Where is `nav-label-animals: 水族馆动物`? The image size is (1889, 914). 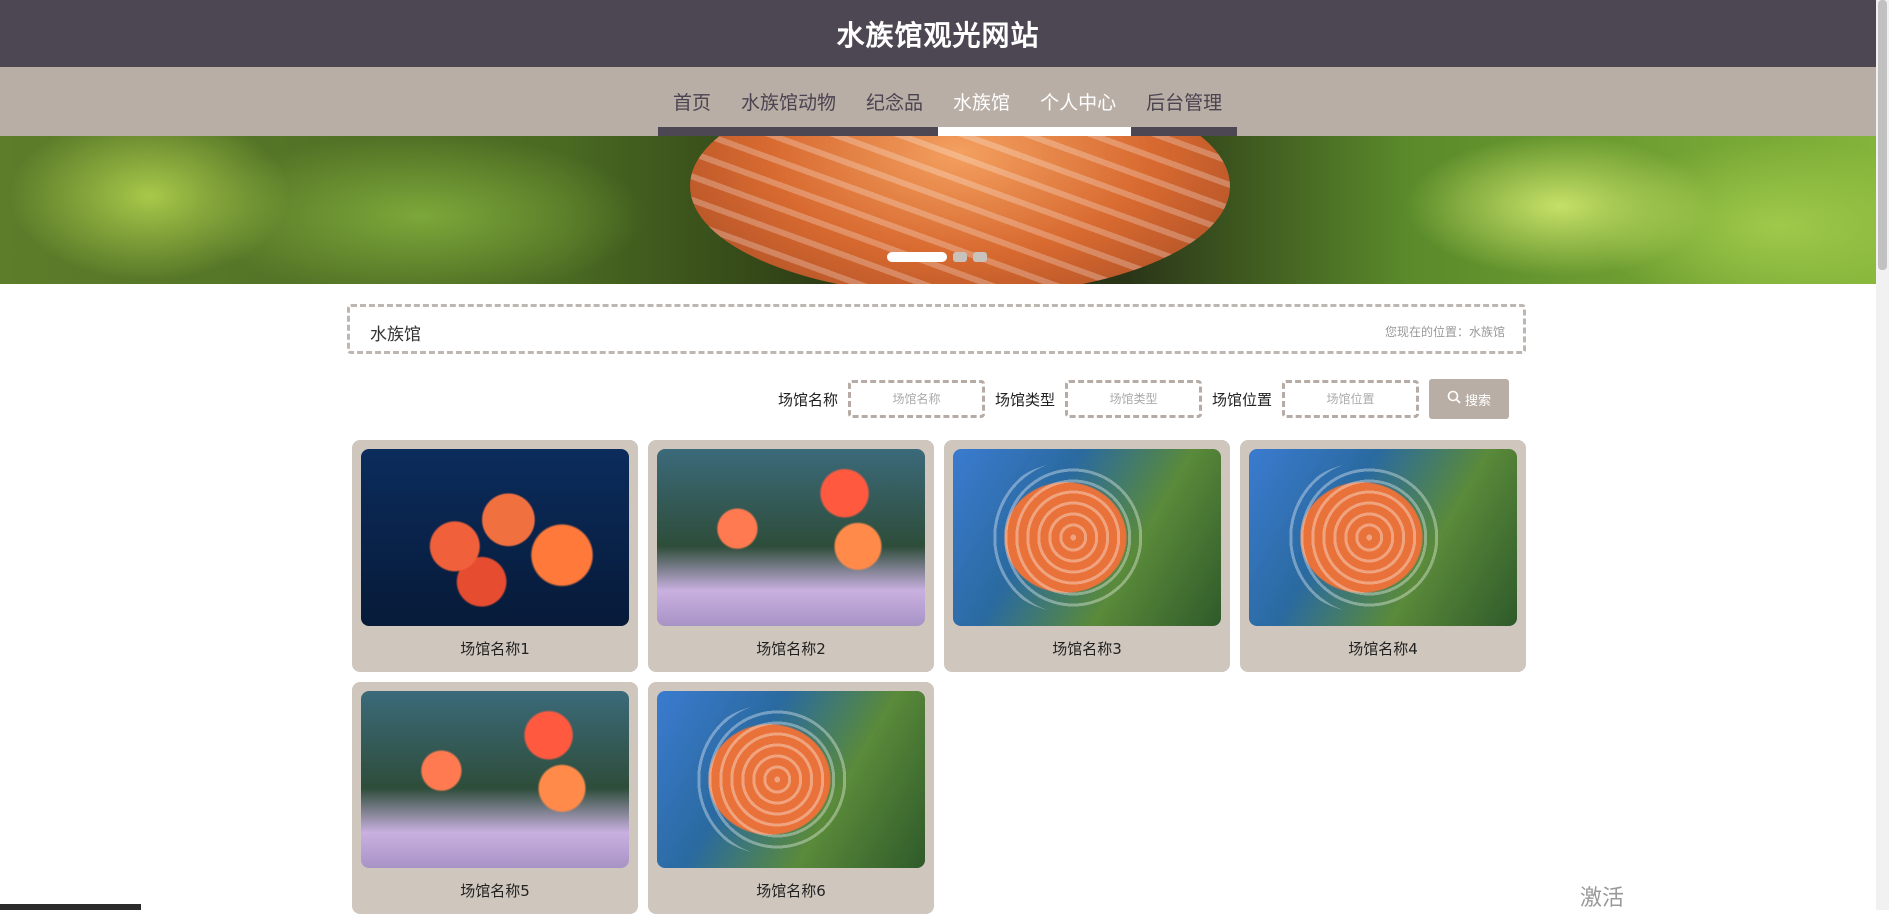 nav-label-animals: 水族馆动物 is located at coordinates (789, 103).